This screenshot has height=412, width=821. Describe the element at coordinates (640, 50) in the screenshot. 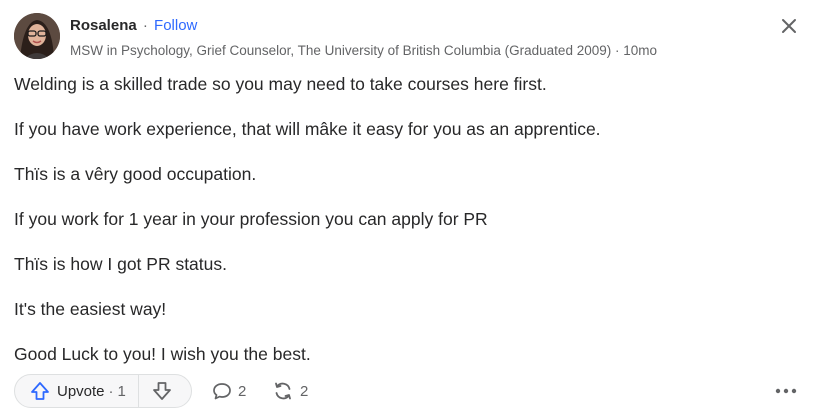

I see `post-time: 10mo` at that location.